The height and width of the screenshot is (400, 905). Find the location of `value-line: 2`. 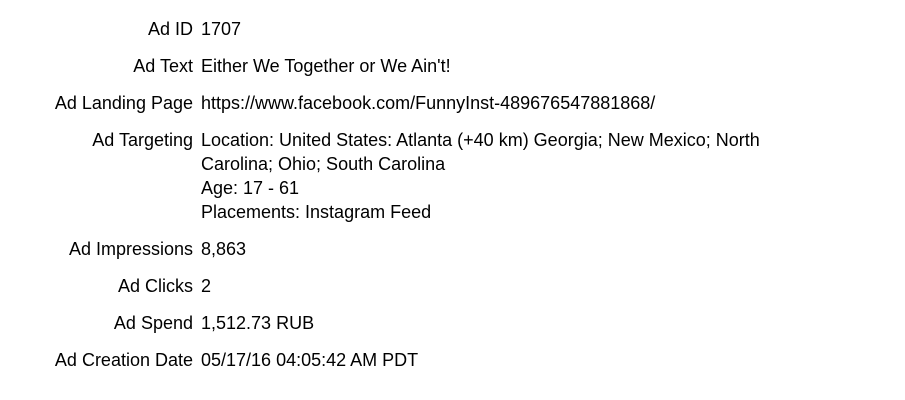

value-line: 2 is located at coordinates (206, 286).